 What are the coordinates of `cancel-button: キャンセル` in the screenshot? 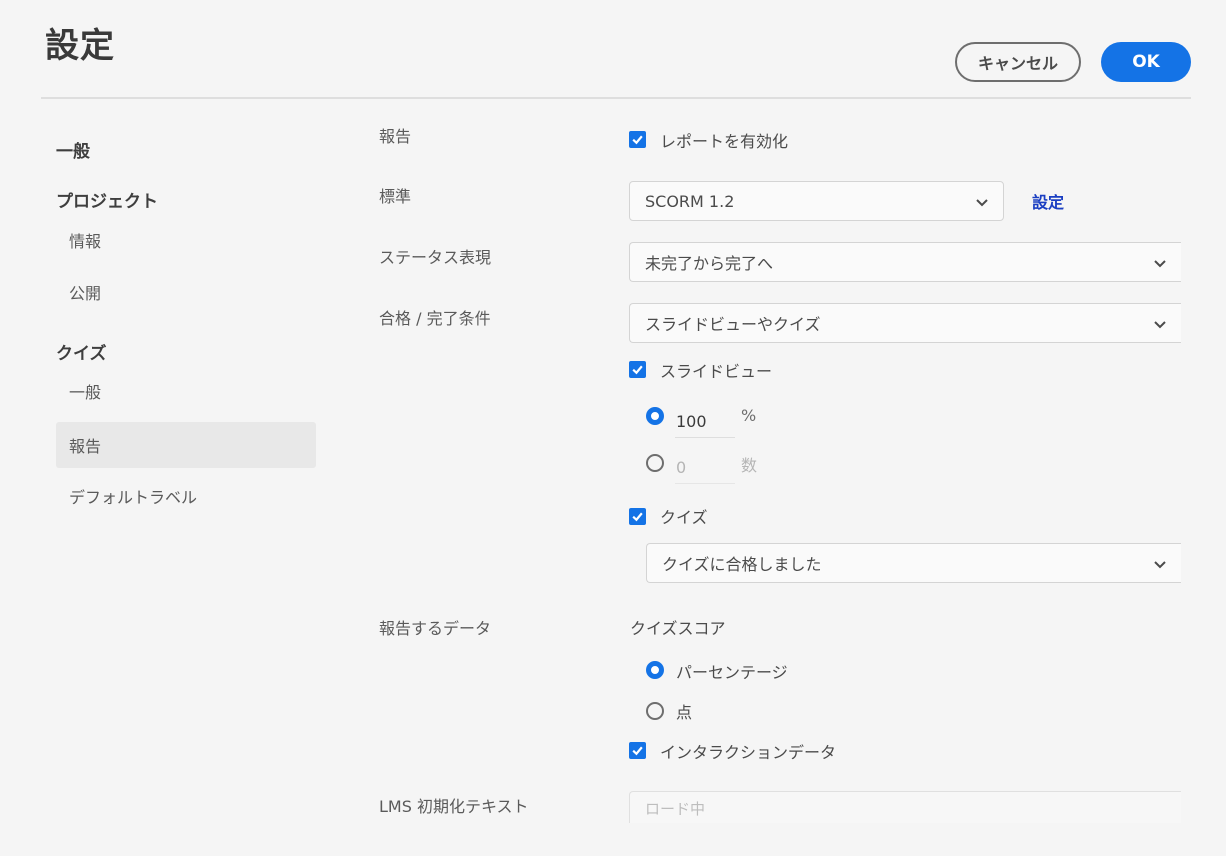 It's located at (1018, 62).